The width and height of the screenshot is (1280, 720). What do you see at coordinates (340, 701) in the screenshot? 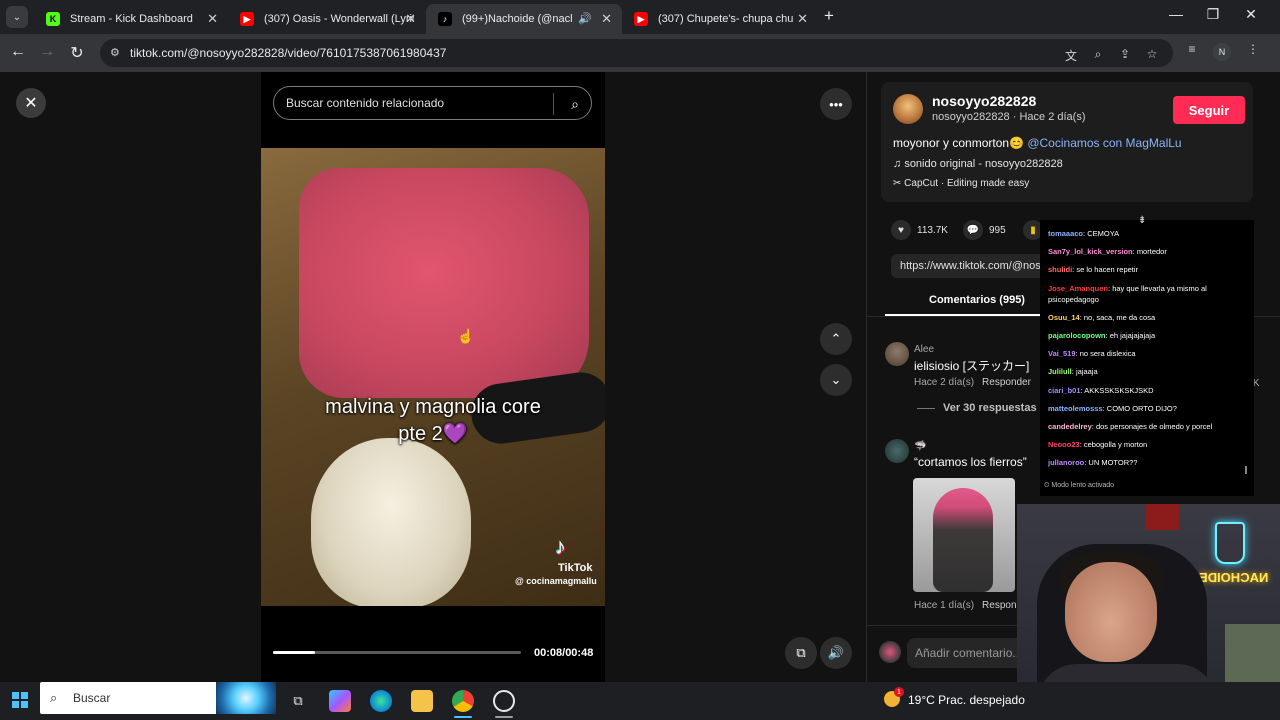
I see `copilot-icon` at bounding box center [340, 701].